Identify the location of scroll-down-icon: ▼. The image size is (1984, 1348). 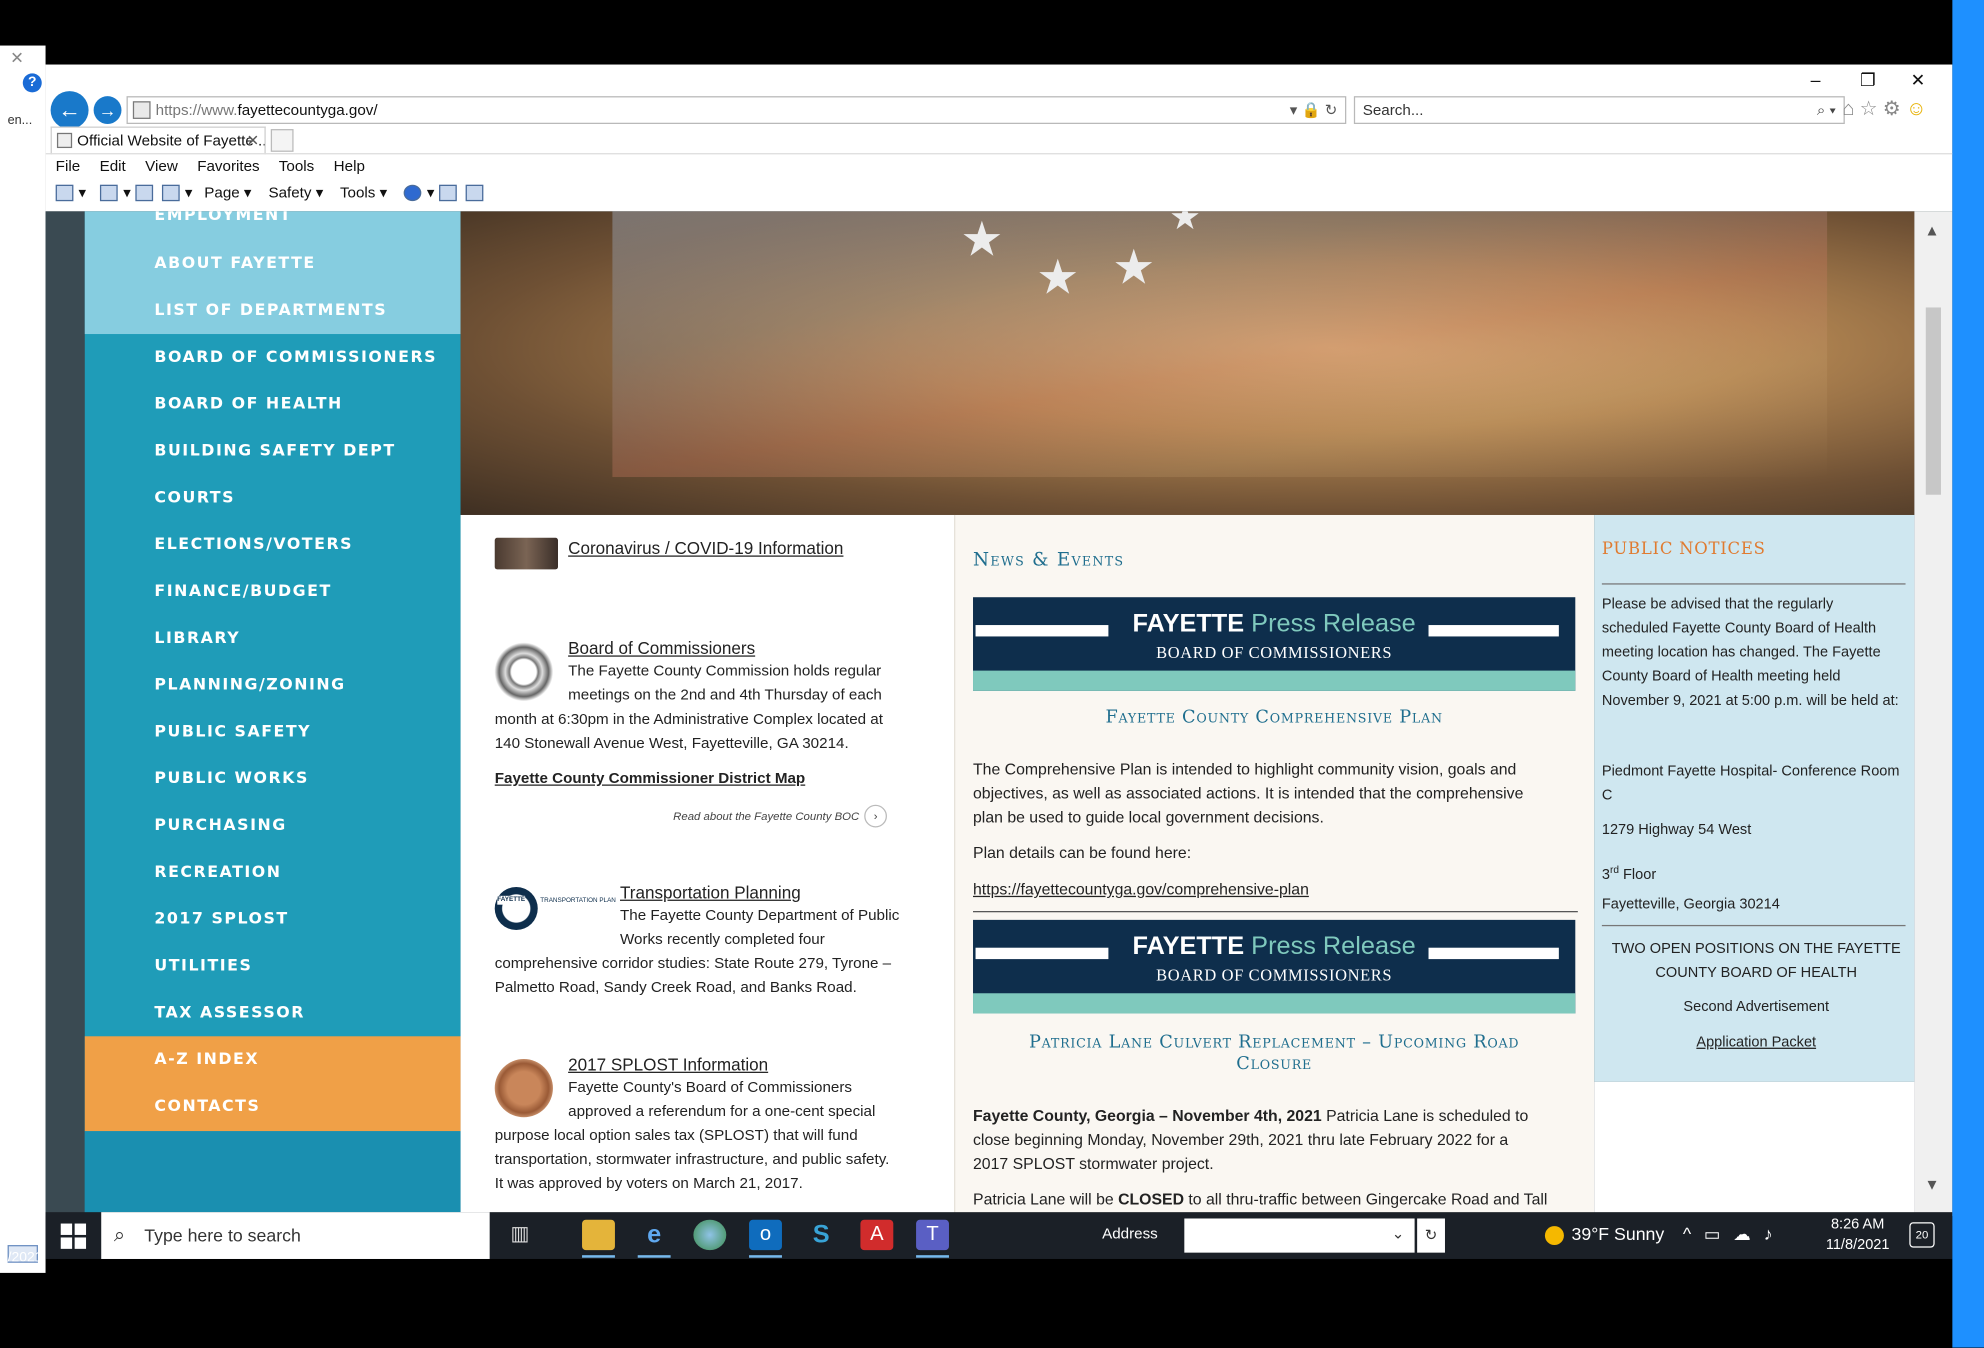
(1932, 1184).